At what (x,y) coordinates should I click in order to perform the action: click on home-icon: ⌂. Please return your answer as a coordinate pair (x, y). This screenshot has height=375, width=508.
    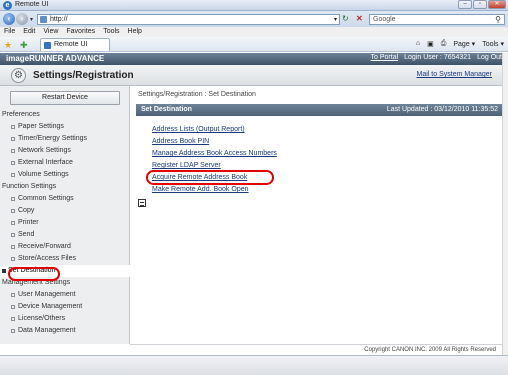
    Looking at the image, I should click on (418, 44).